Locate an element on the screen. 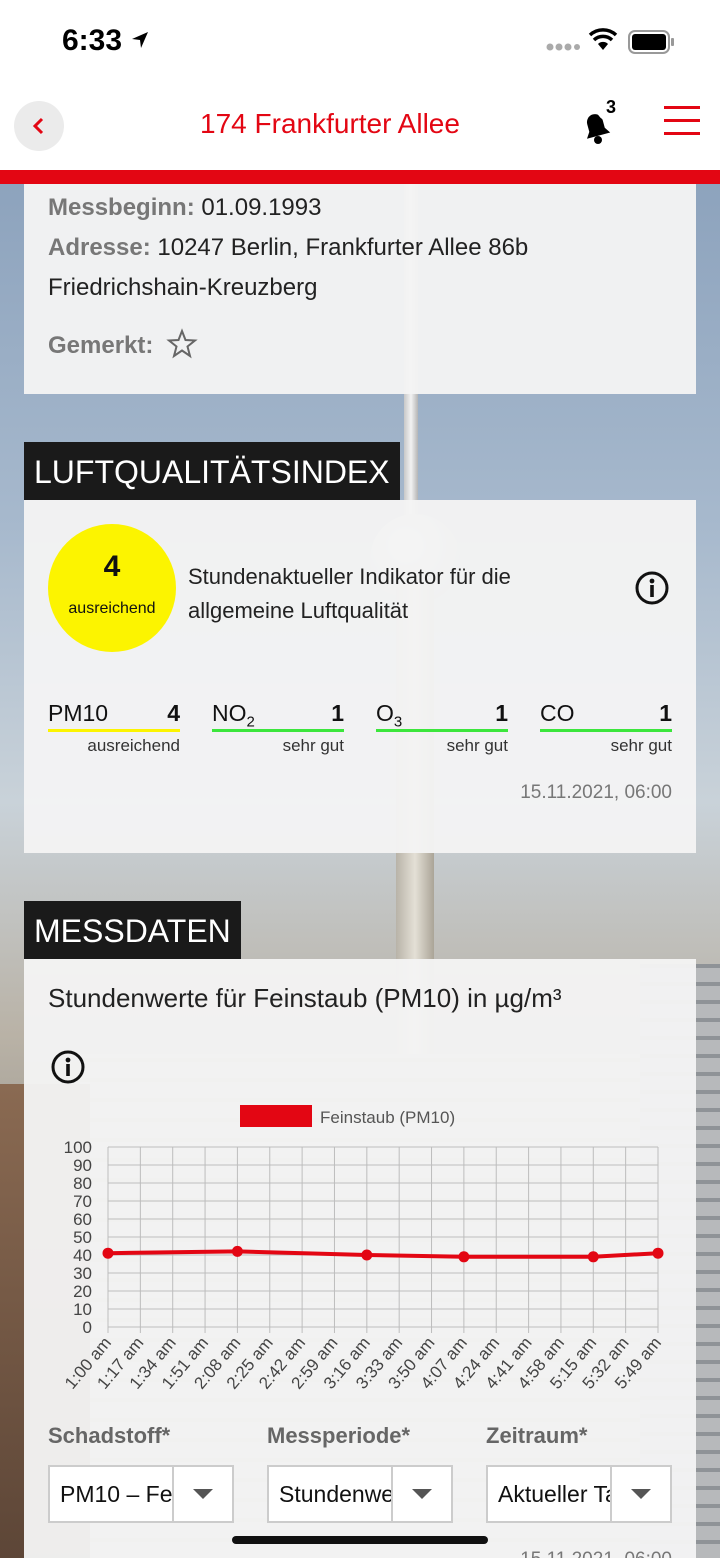 The width and height of the screenshot is (720, 1558). home-indicator is located at coordinates (360, 1540).